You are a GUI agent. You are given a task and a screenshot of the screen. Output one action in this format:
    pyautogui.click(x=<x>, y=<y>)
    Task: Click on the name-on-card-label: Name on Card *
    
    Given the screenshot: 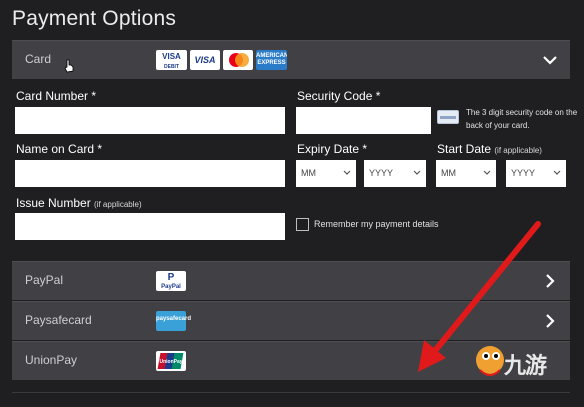 What is the action you would take?
    pyautogui.click(x=59, y=149)
    